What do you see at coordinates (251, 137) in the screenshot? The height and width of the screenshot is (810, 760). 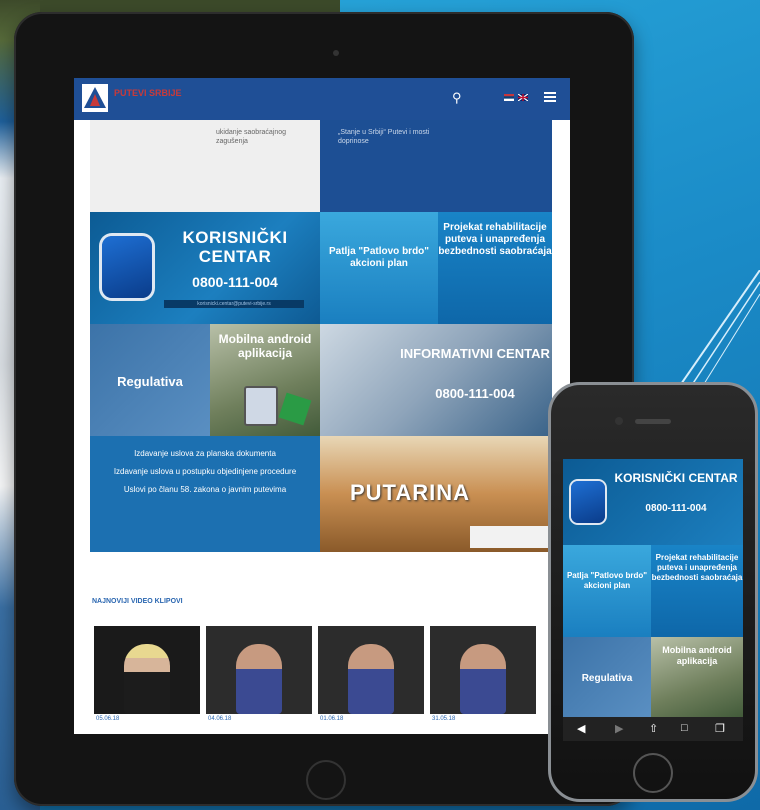 I see `news-card-left-text: ukidanje saobraćajnog zagušenja` at bounding box center [251, 137].